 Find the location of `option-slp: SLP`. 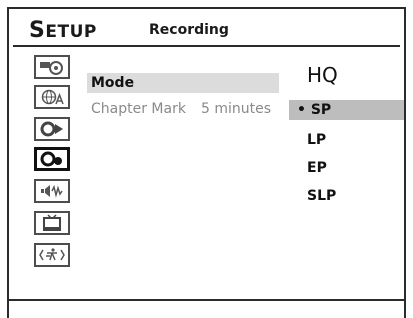

option-slp: SLP is located at coordinates (321, 196).